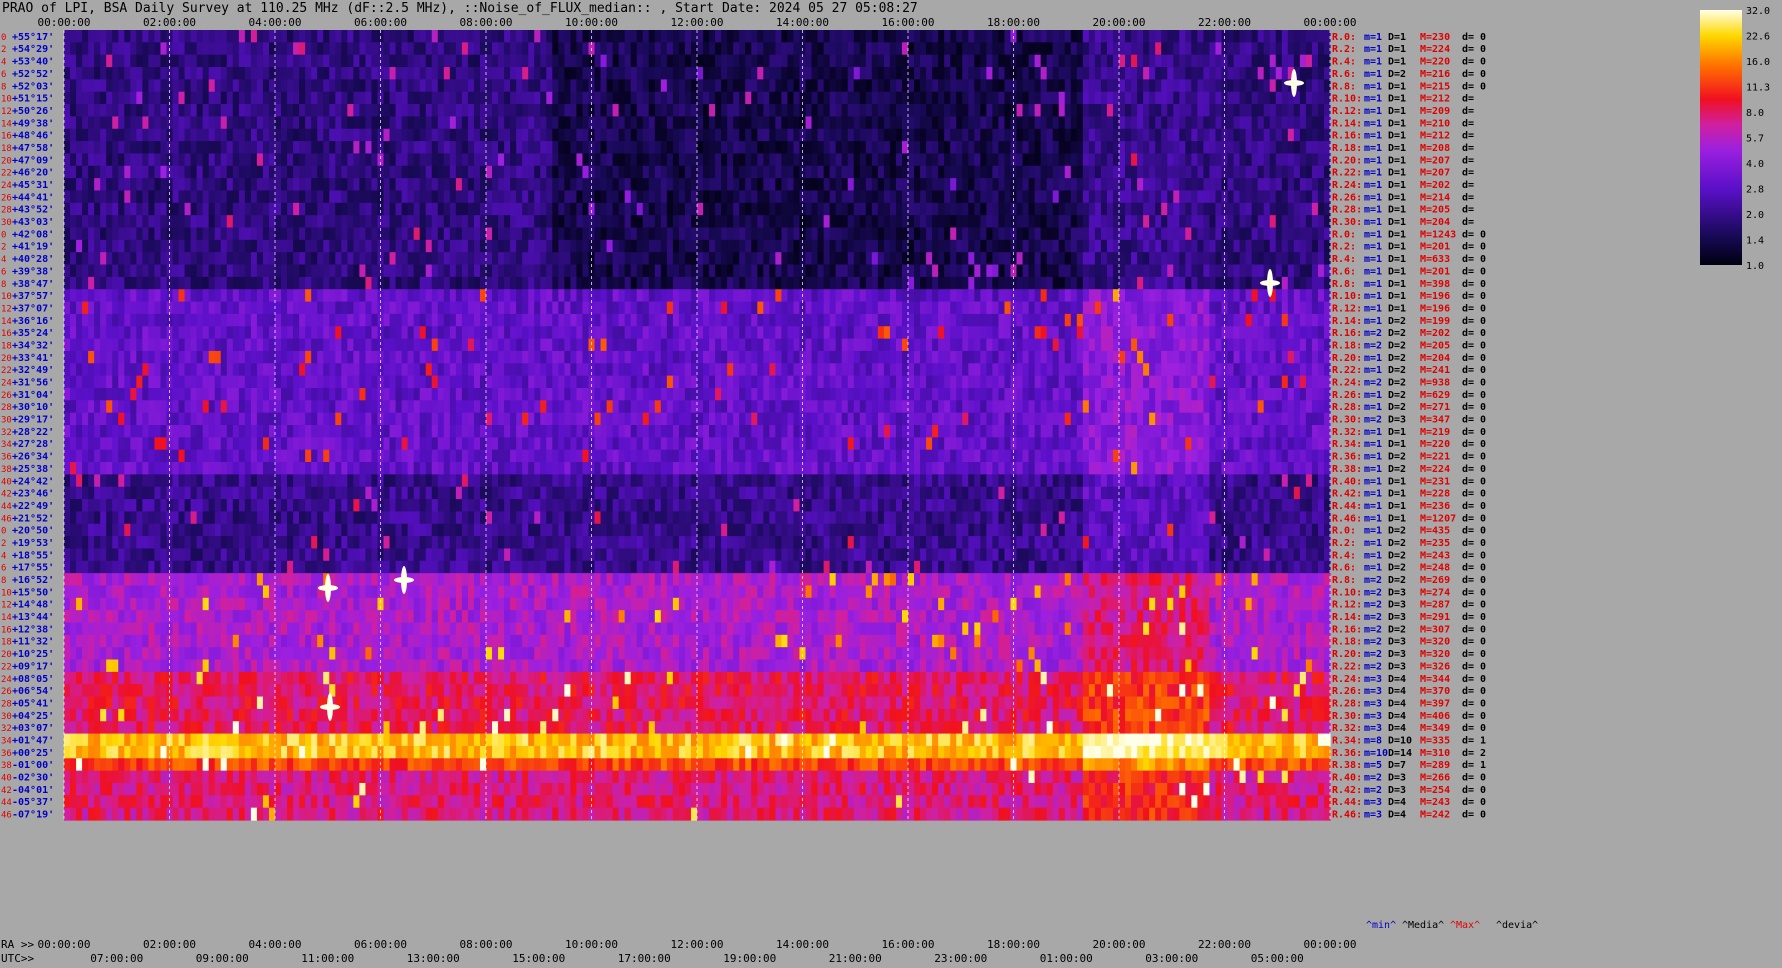 The width and height of the screenshot is (1782, 968). I want to click on ra-tick-bottom: 10:00:00, so click(591, 944).